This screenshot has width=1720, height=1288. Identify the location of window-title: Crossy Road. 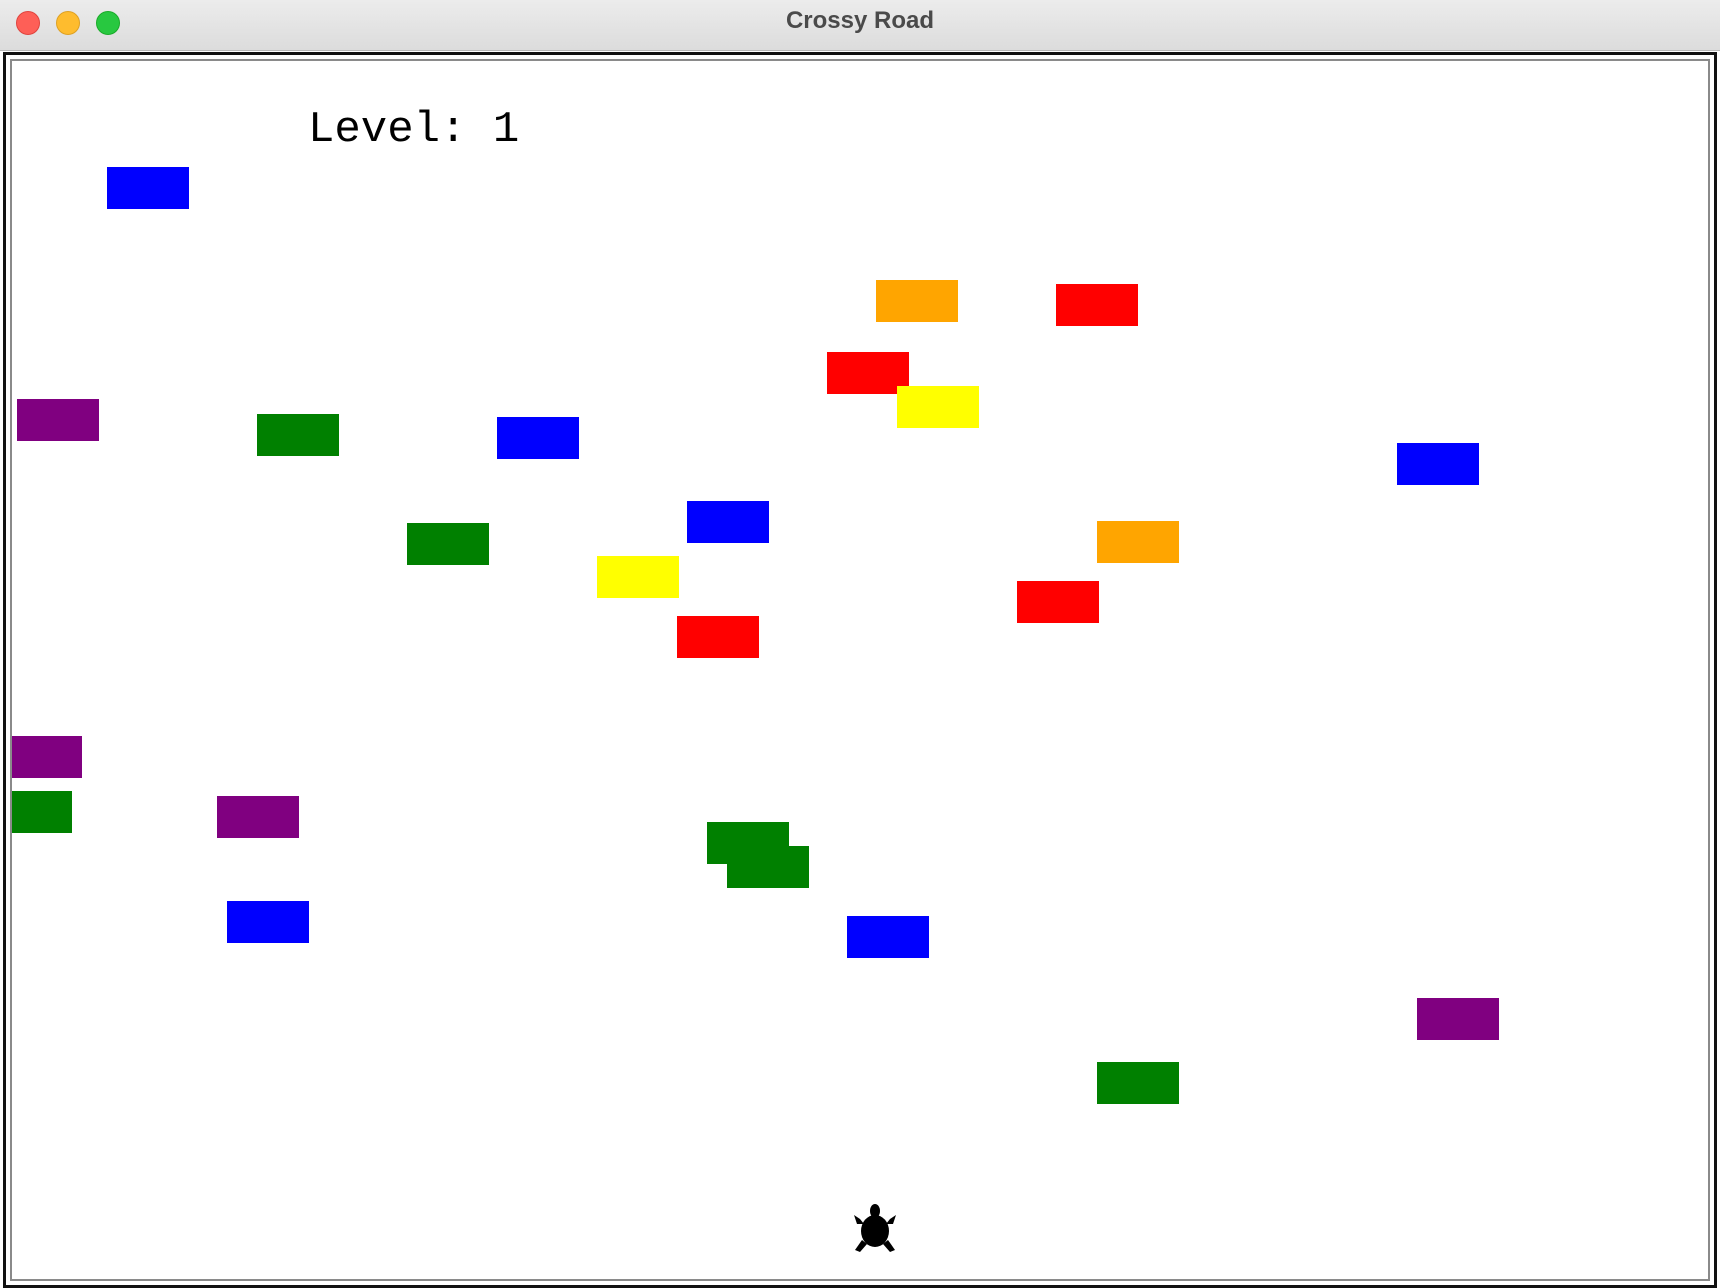
(860, 20).